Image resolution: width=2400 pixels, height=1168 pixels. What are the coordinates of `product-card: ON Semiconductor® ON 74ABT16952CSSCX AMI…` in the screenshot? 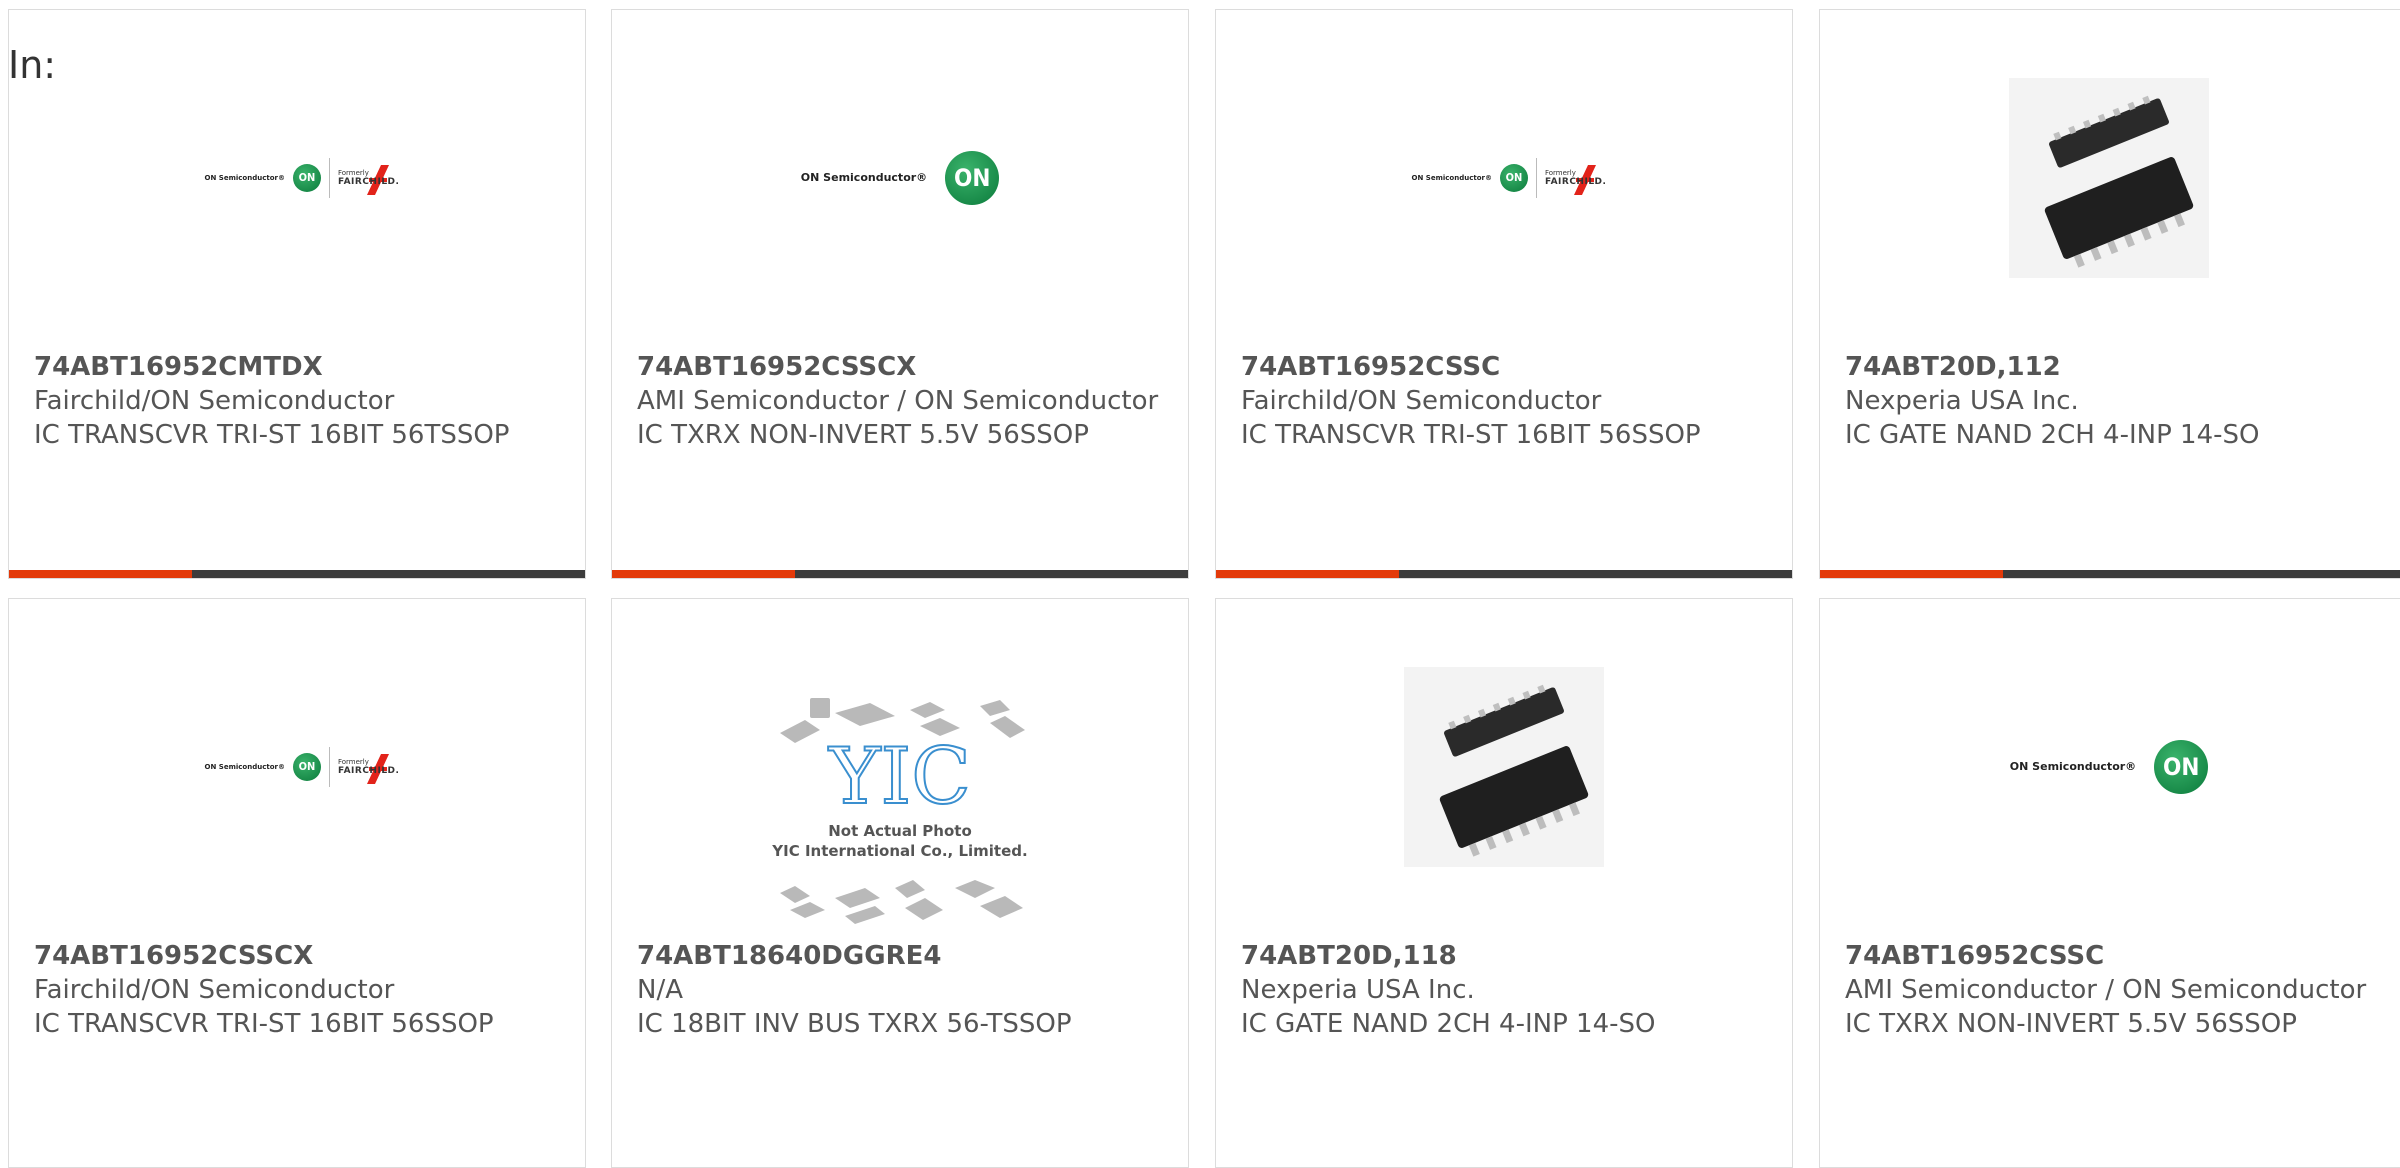 It's located at (900, 294).